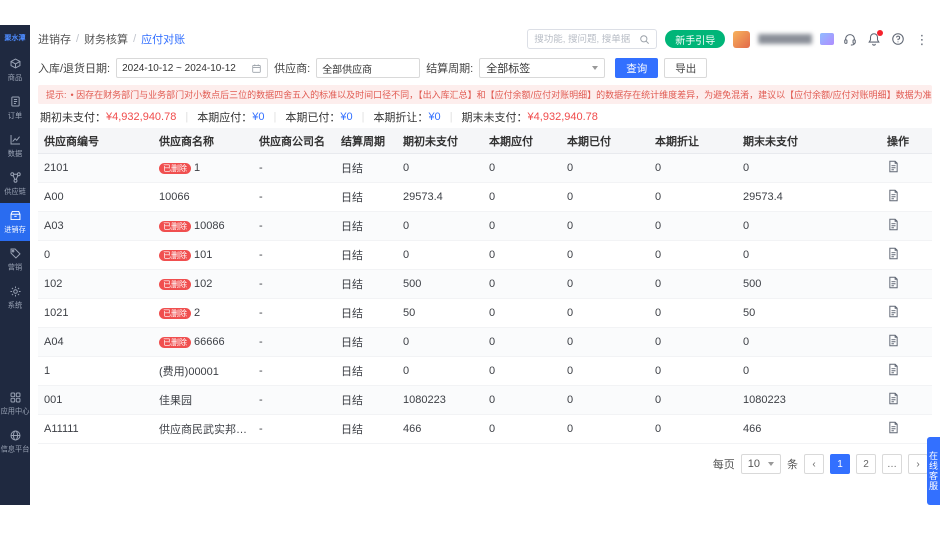 Image resolution: width=940 pixels, height=539 pixels. Describe the element at coordinates (203, 255) in the screenshot. I see `supplier-name-cell: 已删除 101` at that location.